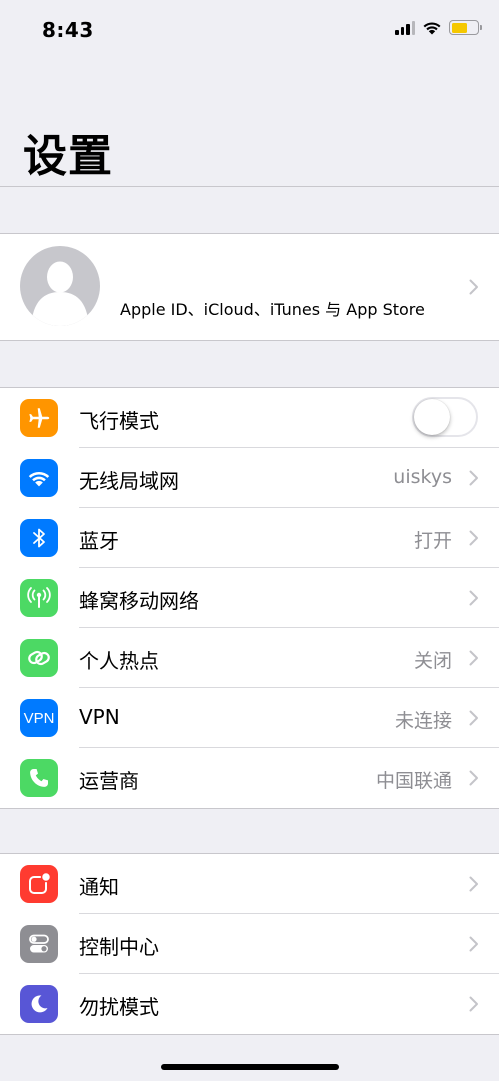 The image size is (499, 1081). Describe the element at coordinates (249, 718) in the screenshot. I see `vpn-row: VPN VPN 未连接` at that location.